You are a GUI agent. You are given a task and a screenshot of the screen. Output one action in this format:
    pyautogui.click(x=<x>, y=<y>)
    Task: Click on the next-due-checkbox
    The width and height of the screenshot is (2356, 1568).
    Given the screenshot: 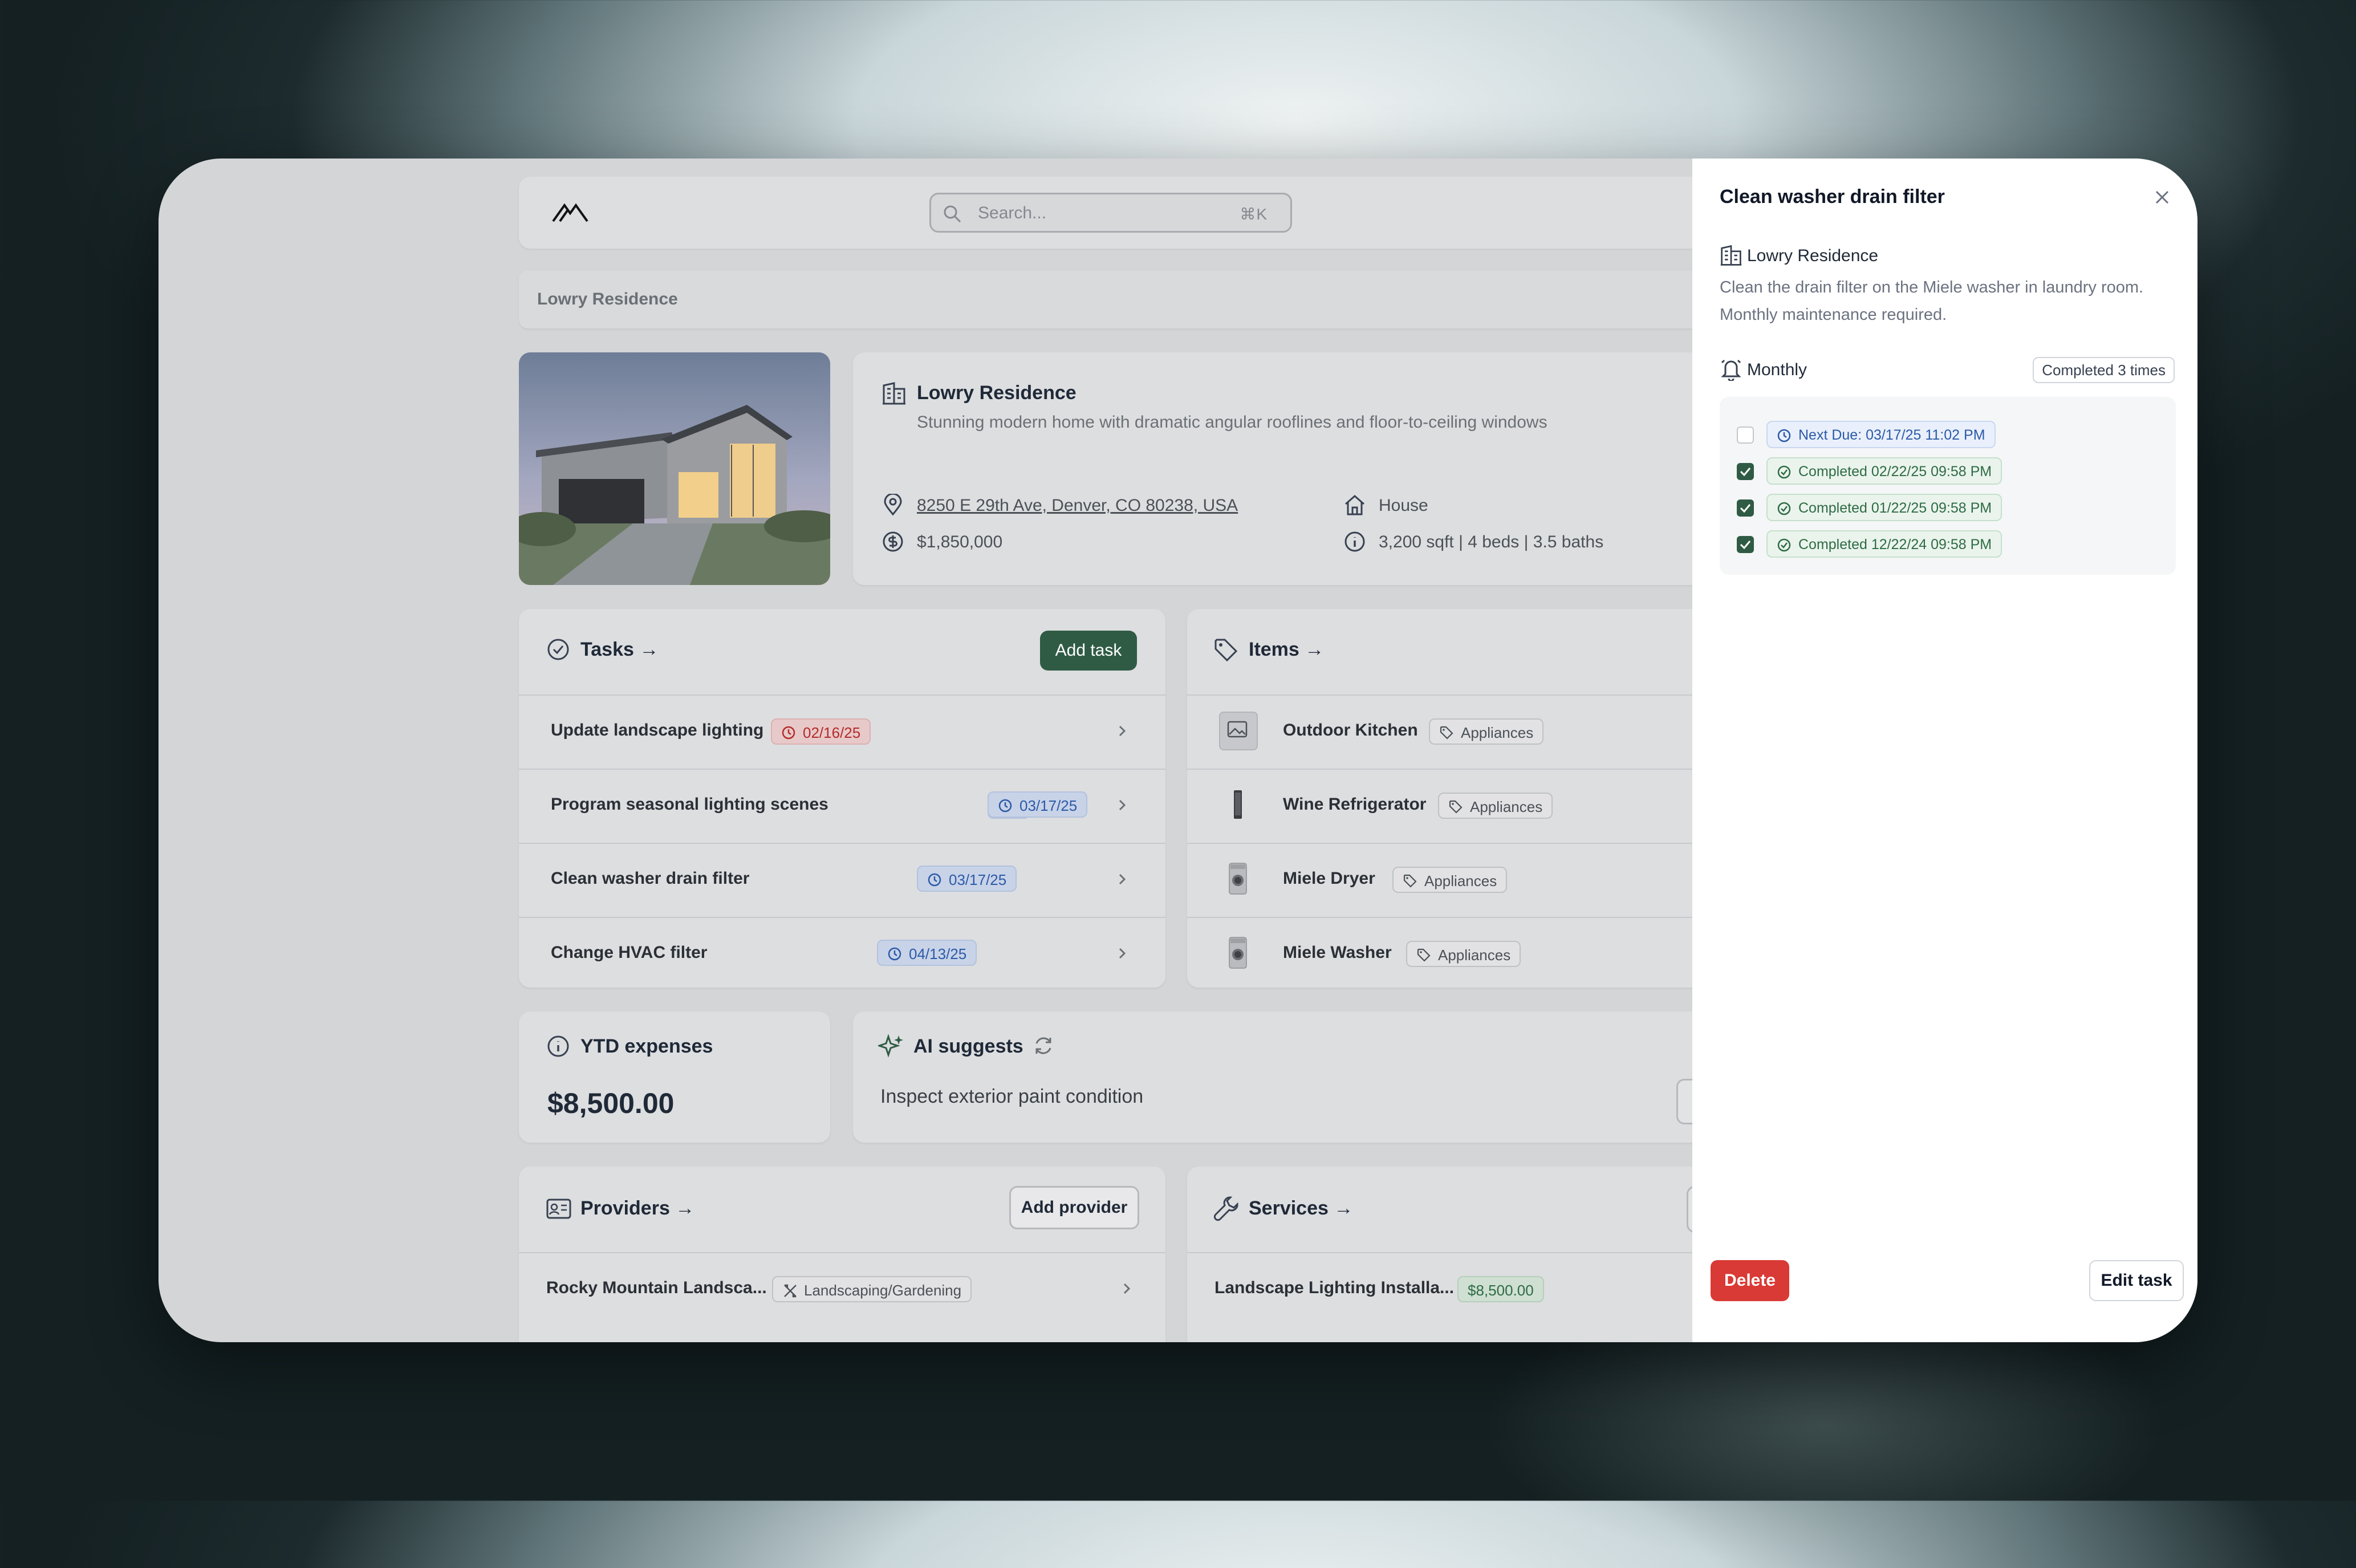 What is the action you would take?
    pyautogui.click(x=1746, y=435)
    